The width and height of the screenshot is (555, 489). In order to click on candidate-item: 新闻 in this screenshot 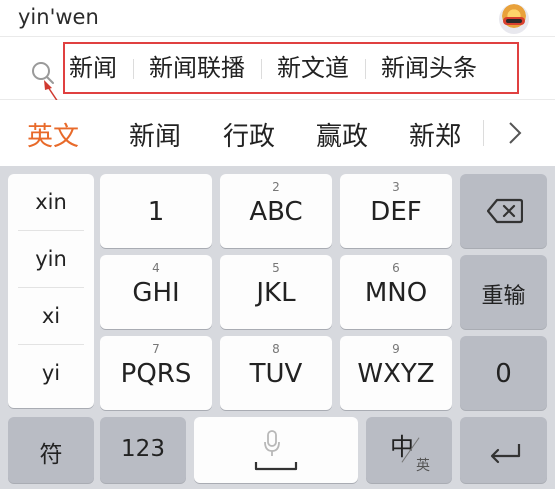, I will do `click(155, 134)`.